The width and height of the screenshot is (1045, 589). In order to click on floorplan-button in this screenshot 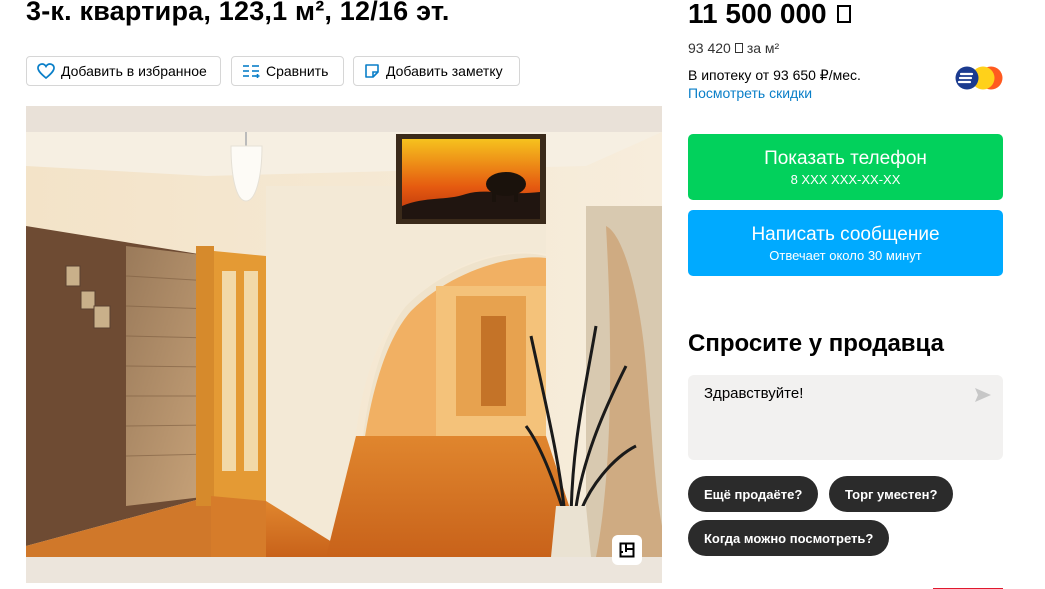, I will do `click(627, 550)`.